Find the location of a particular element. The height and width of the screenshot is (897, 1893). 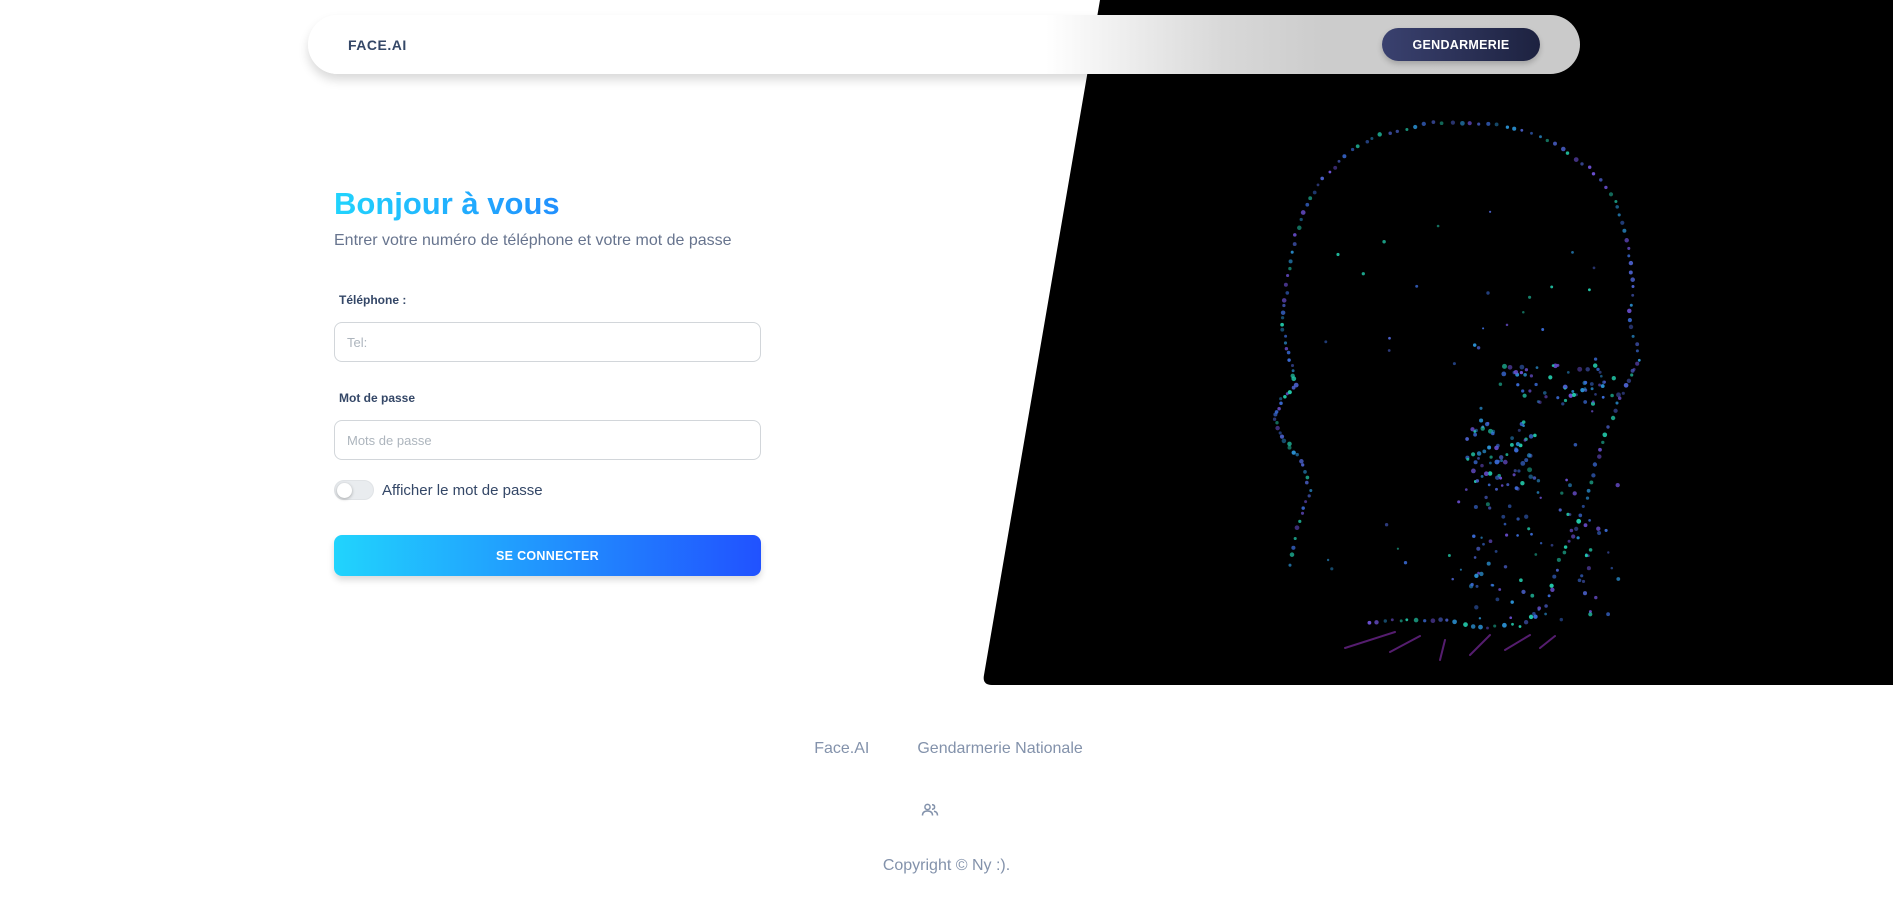

footer-links: Face.AI Gendarmerie Nationale is located at coordinates (946, 749).